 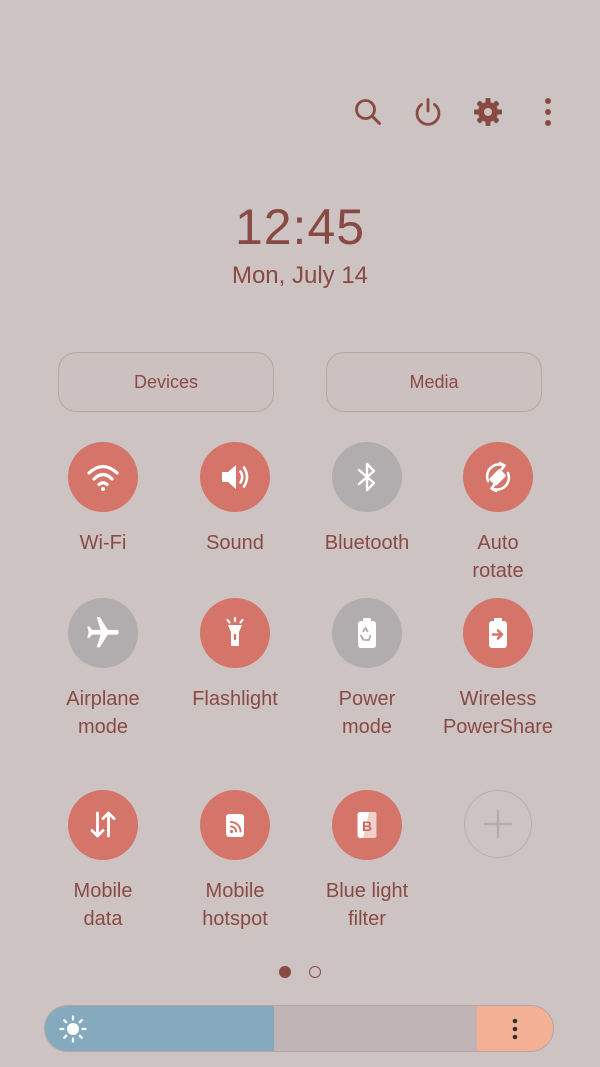 What do you see at coordinates (235, 861) in the screenshot?
I see `tile-mobile-hotspot: Mobile hotspot` at bounding box center [235, 861].